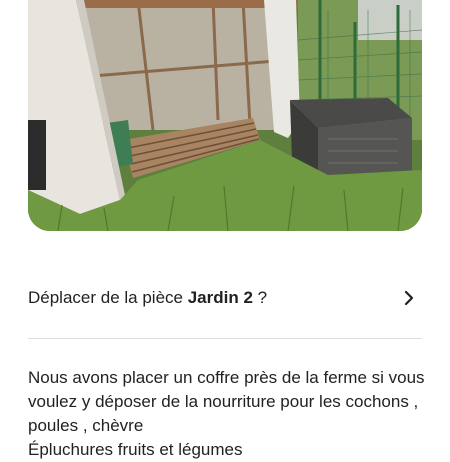  What do you see at coordinates (260, 297) in the screenshot?
I see `room-move-suffix: ?` at bounding box center [260, 297].